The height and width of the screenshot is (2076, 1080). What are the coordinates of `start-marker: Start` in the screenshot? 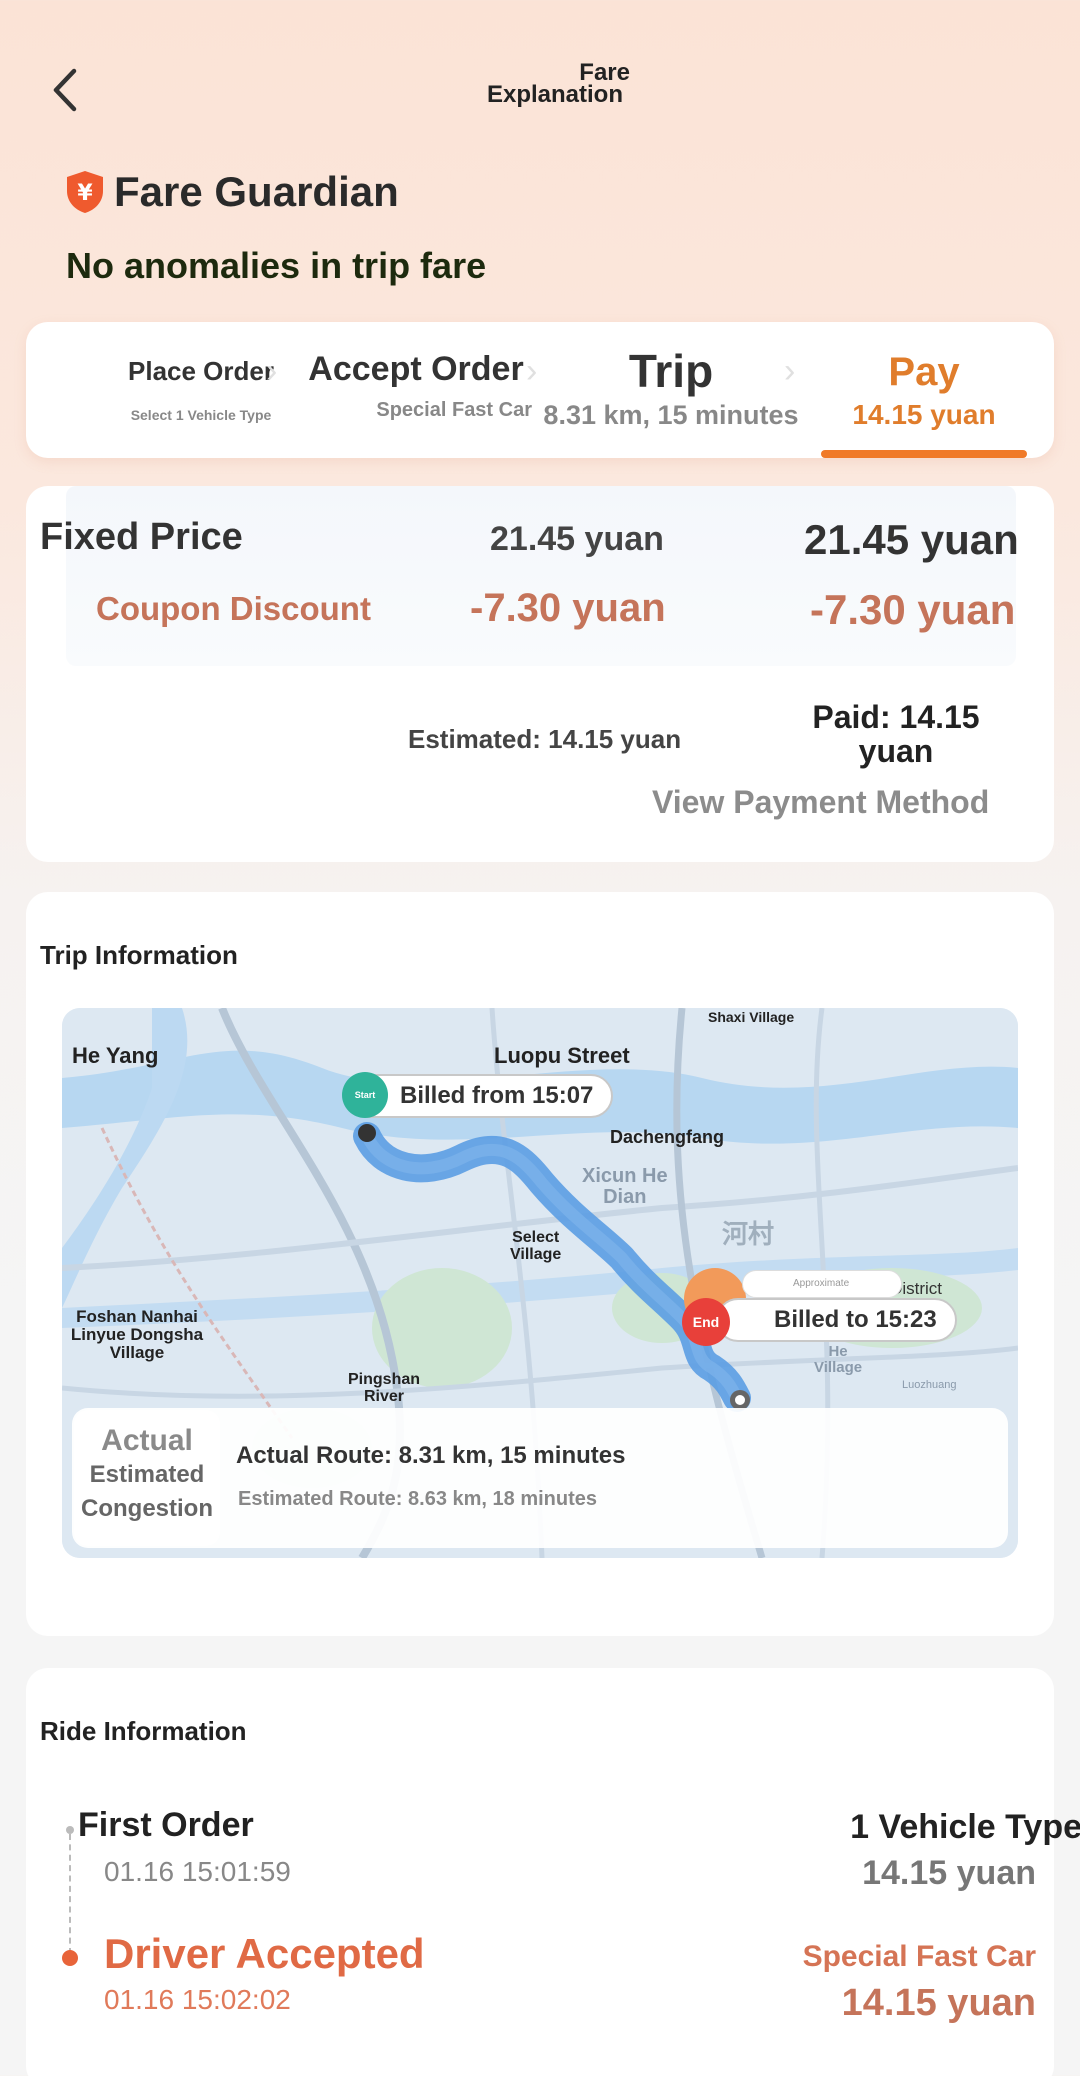 It's located at (365, 1095).